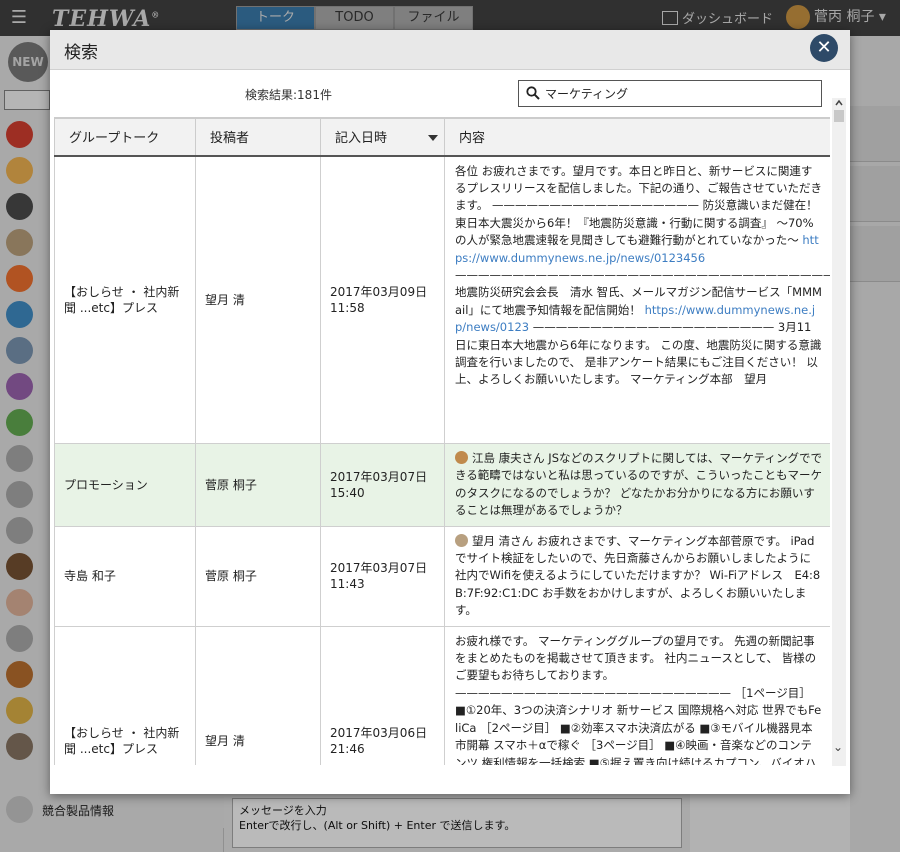 This screenshot has height=852, width=900. What do you see at coordinates (382, 137) in the screenshot?
I see `column-header-date: 記入日時` at bounding box center [382, 137].